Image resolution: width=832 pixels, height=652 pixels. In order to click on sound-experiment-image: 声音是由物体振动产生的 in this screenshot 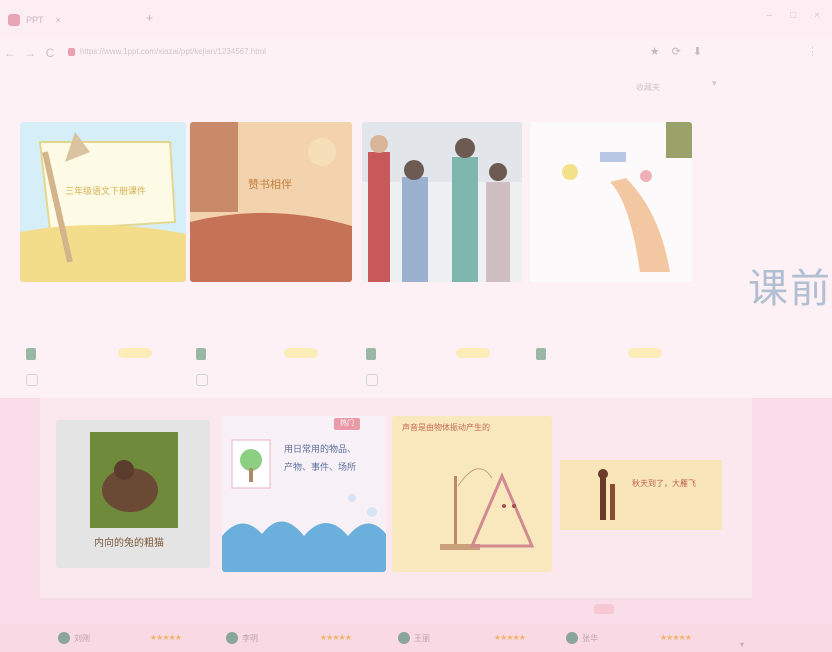, I will do `click(472, 494)`.